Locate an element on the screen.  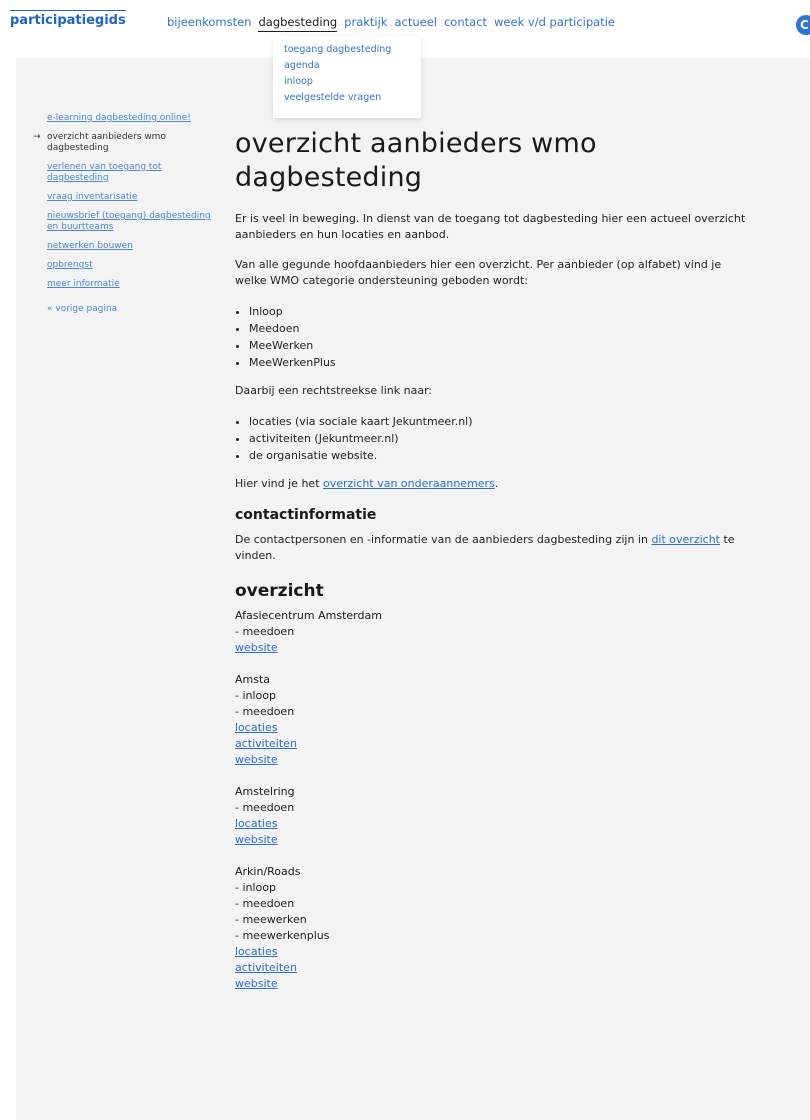
nav-item-contact: contact is located at coordinates (465, 22).